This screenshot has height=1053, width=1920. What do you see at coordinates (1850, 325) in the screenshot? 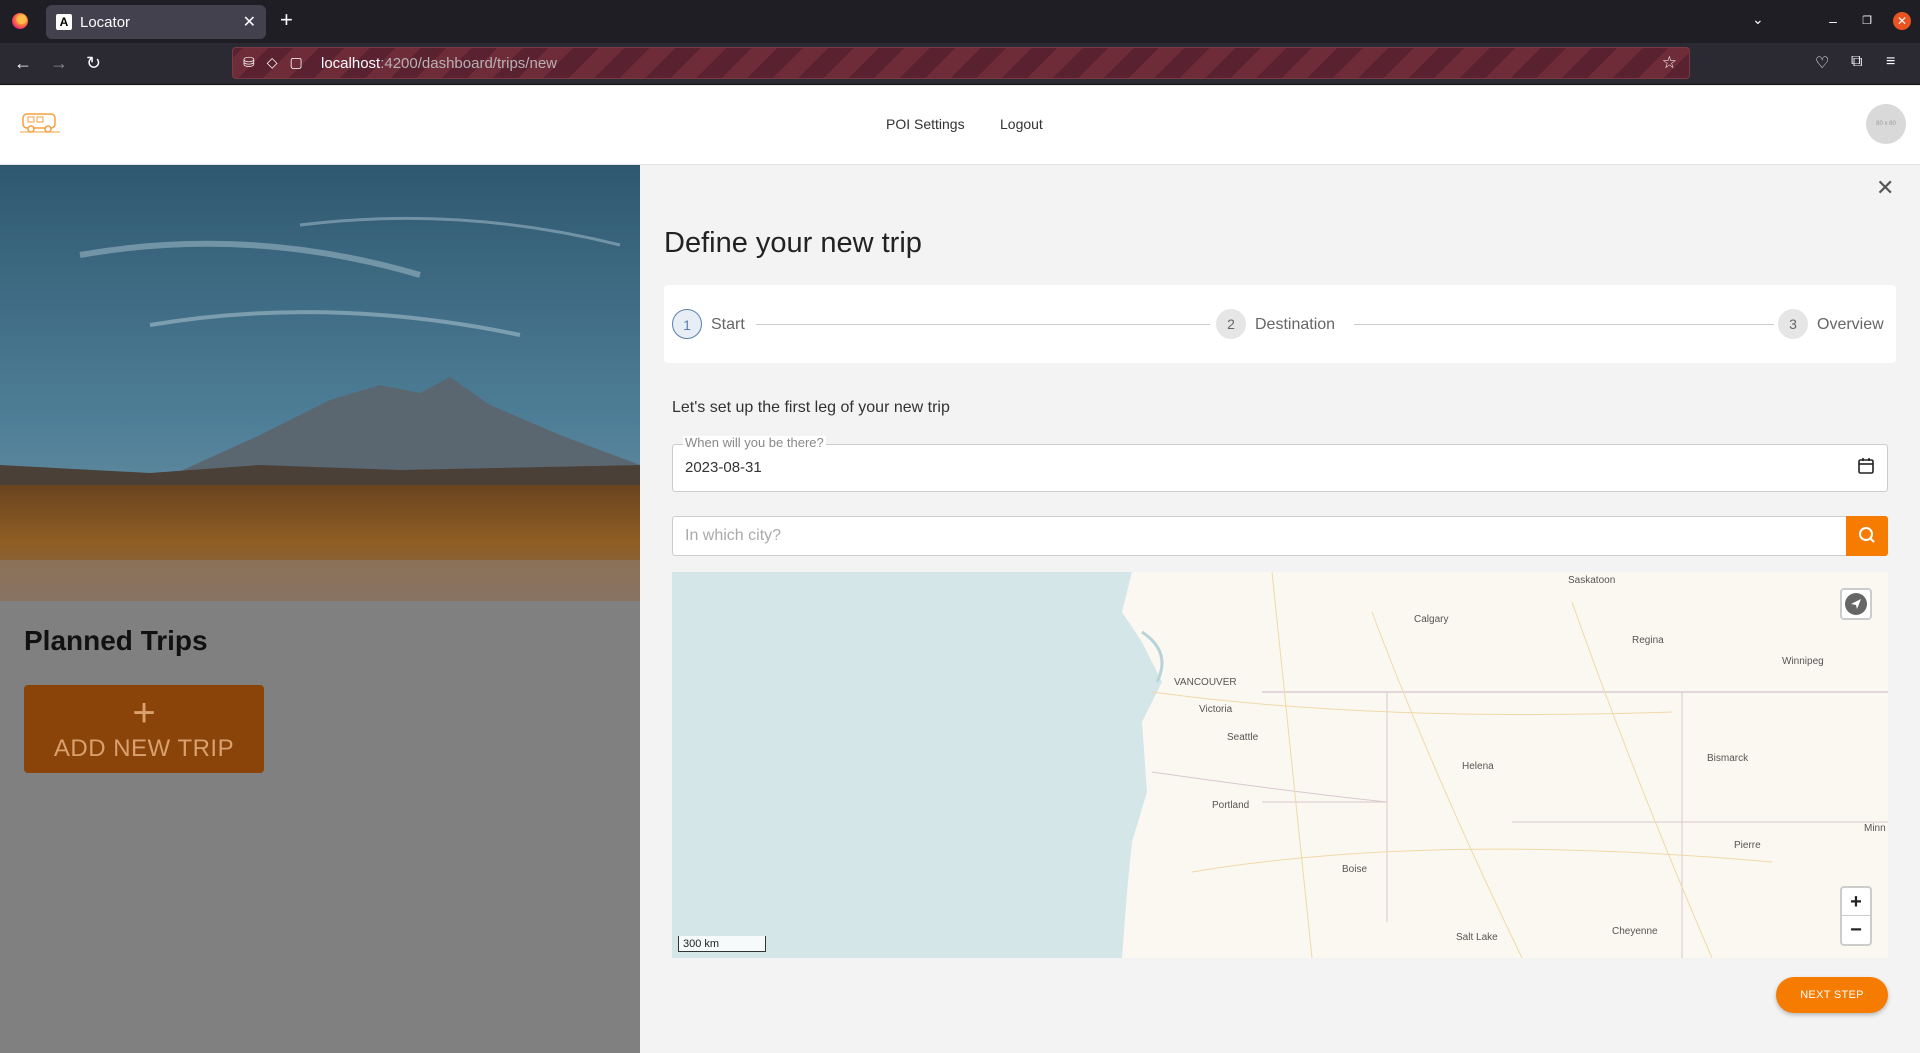
I see `step-3-label: Overview` at bounding box center [1850, 325].